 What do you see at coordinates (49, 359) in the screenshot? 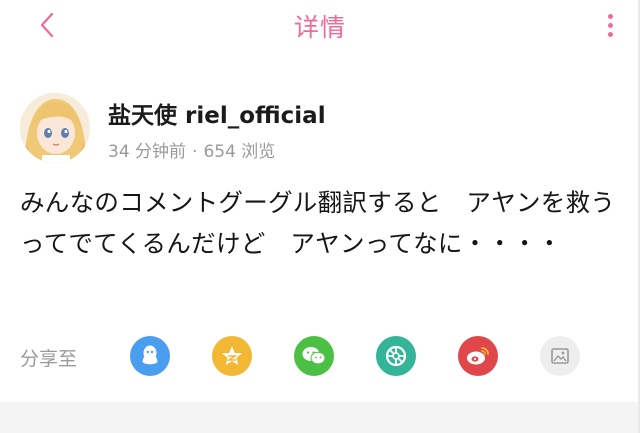
I see `share-label: 分享至` at bounding box center [49, 359].